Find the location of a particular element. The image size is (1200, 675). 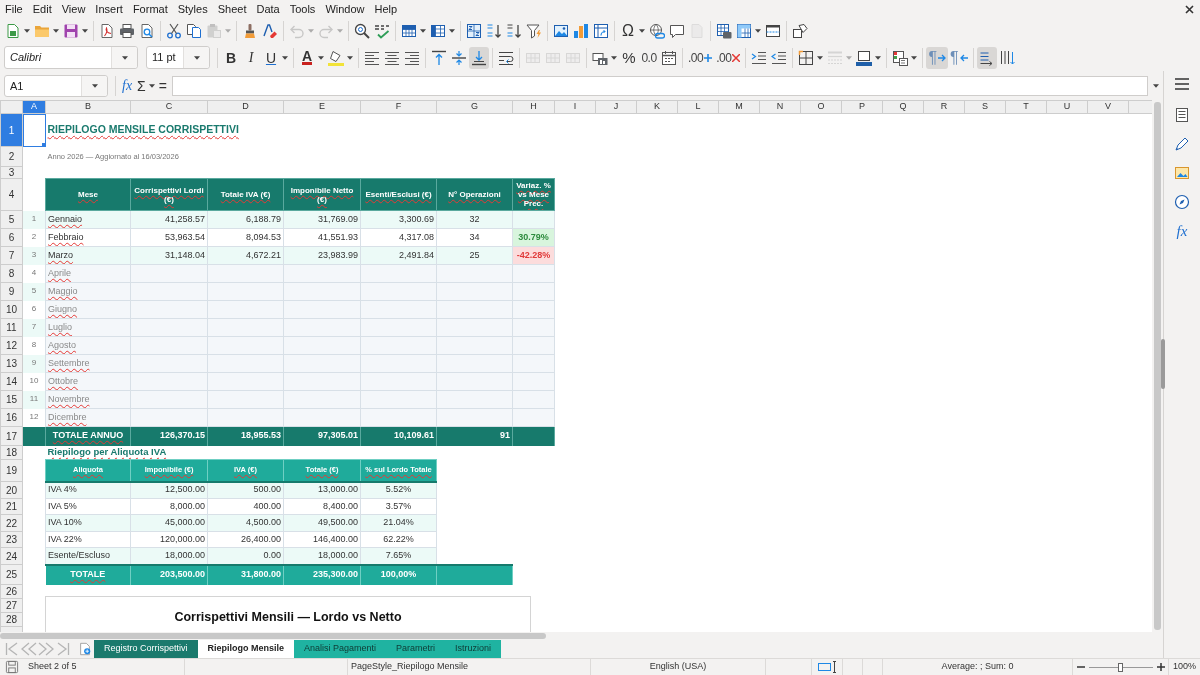

special-character-button: Ω is located at coordinates (628, 31).